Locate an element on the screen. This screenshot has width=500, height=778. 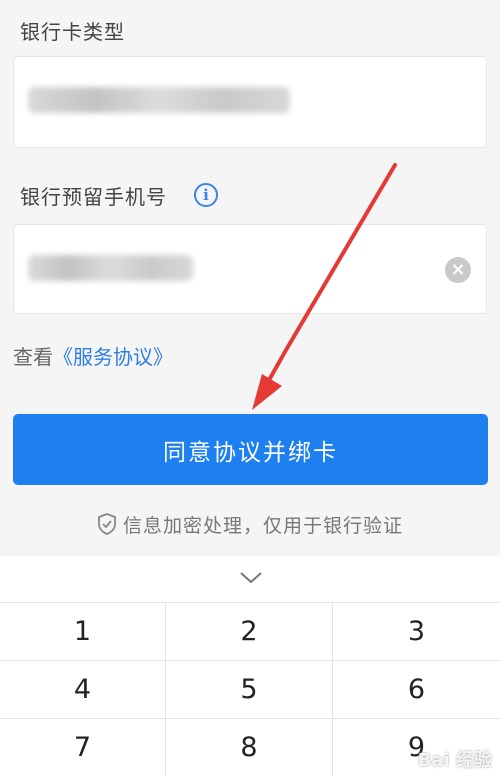
terms-prefix: 查看 is located at coordinates (33, 357).